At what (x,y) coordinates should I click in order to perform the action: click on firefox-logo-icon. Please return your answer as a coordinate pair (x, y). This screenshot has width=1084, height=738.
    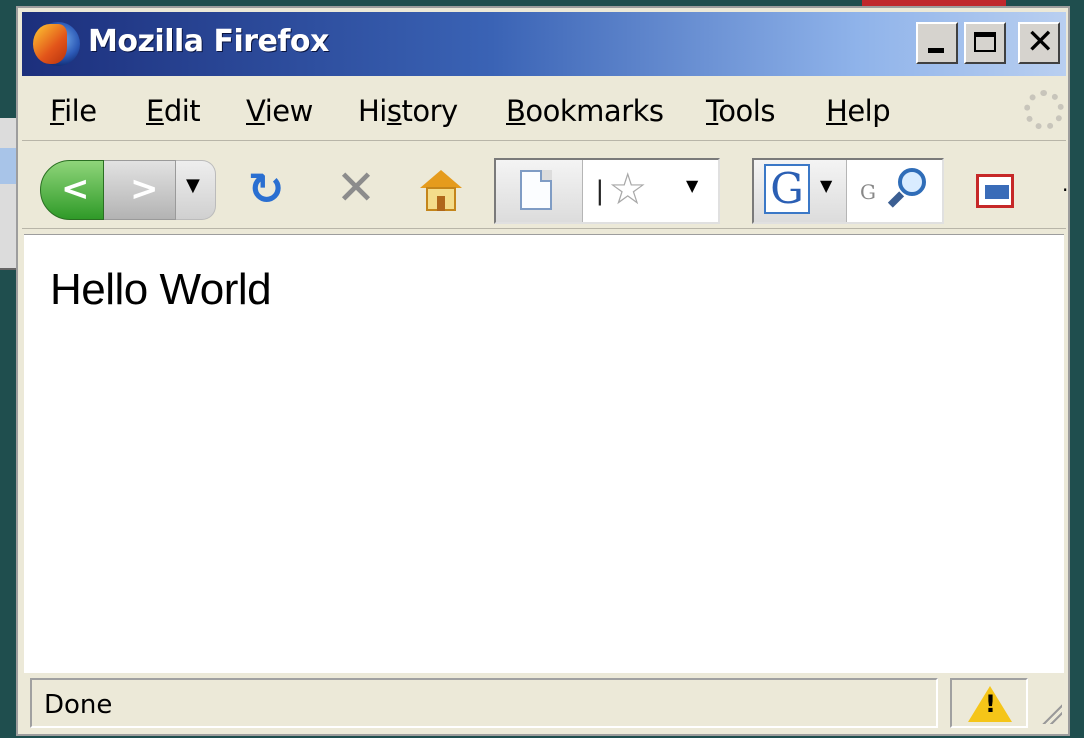
    Looking at the image, I should click on (56, 44).